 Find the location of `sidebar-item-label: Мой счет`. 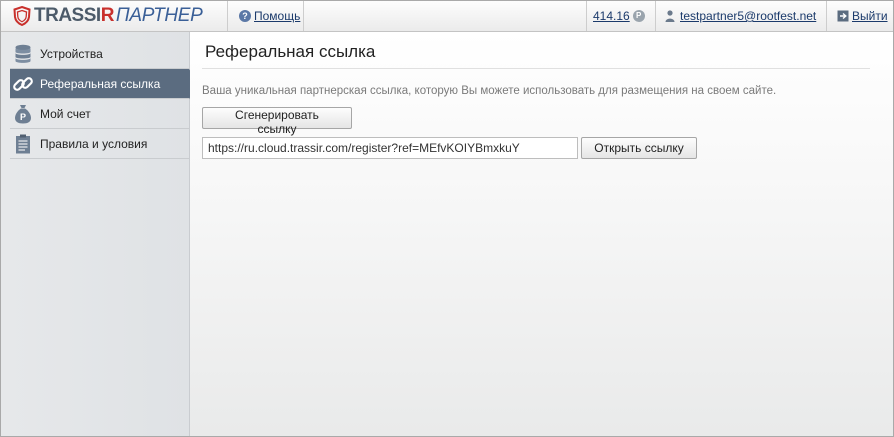

sidebar-item-label: Мой счет is located at coordinates (65, 113).